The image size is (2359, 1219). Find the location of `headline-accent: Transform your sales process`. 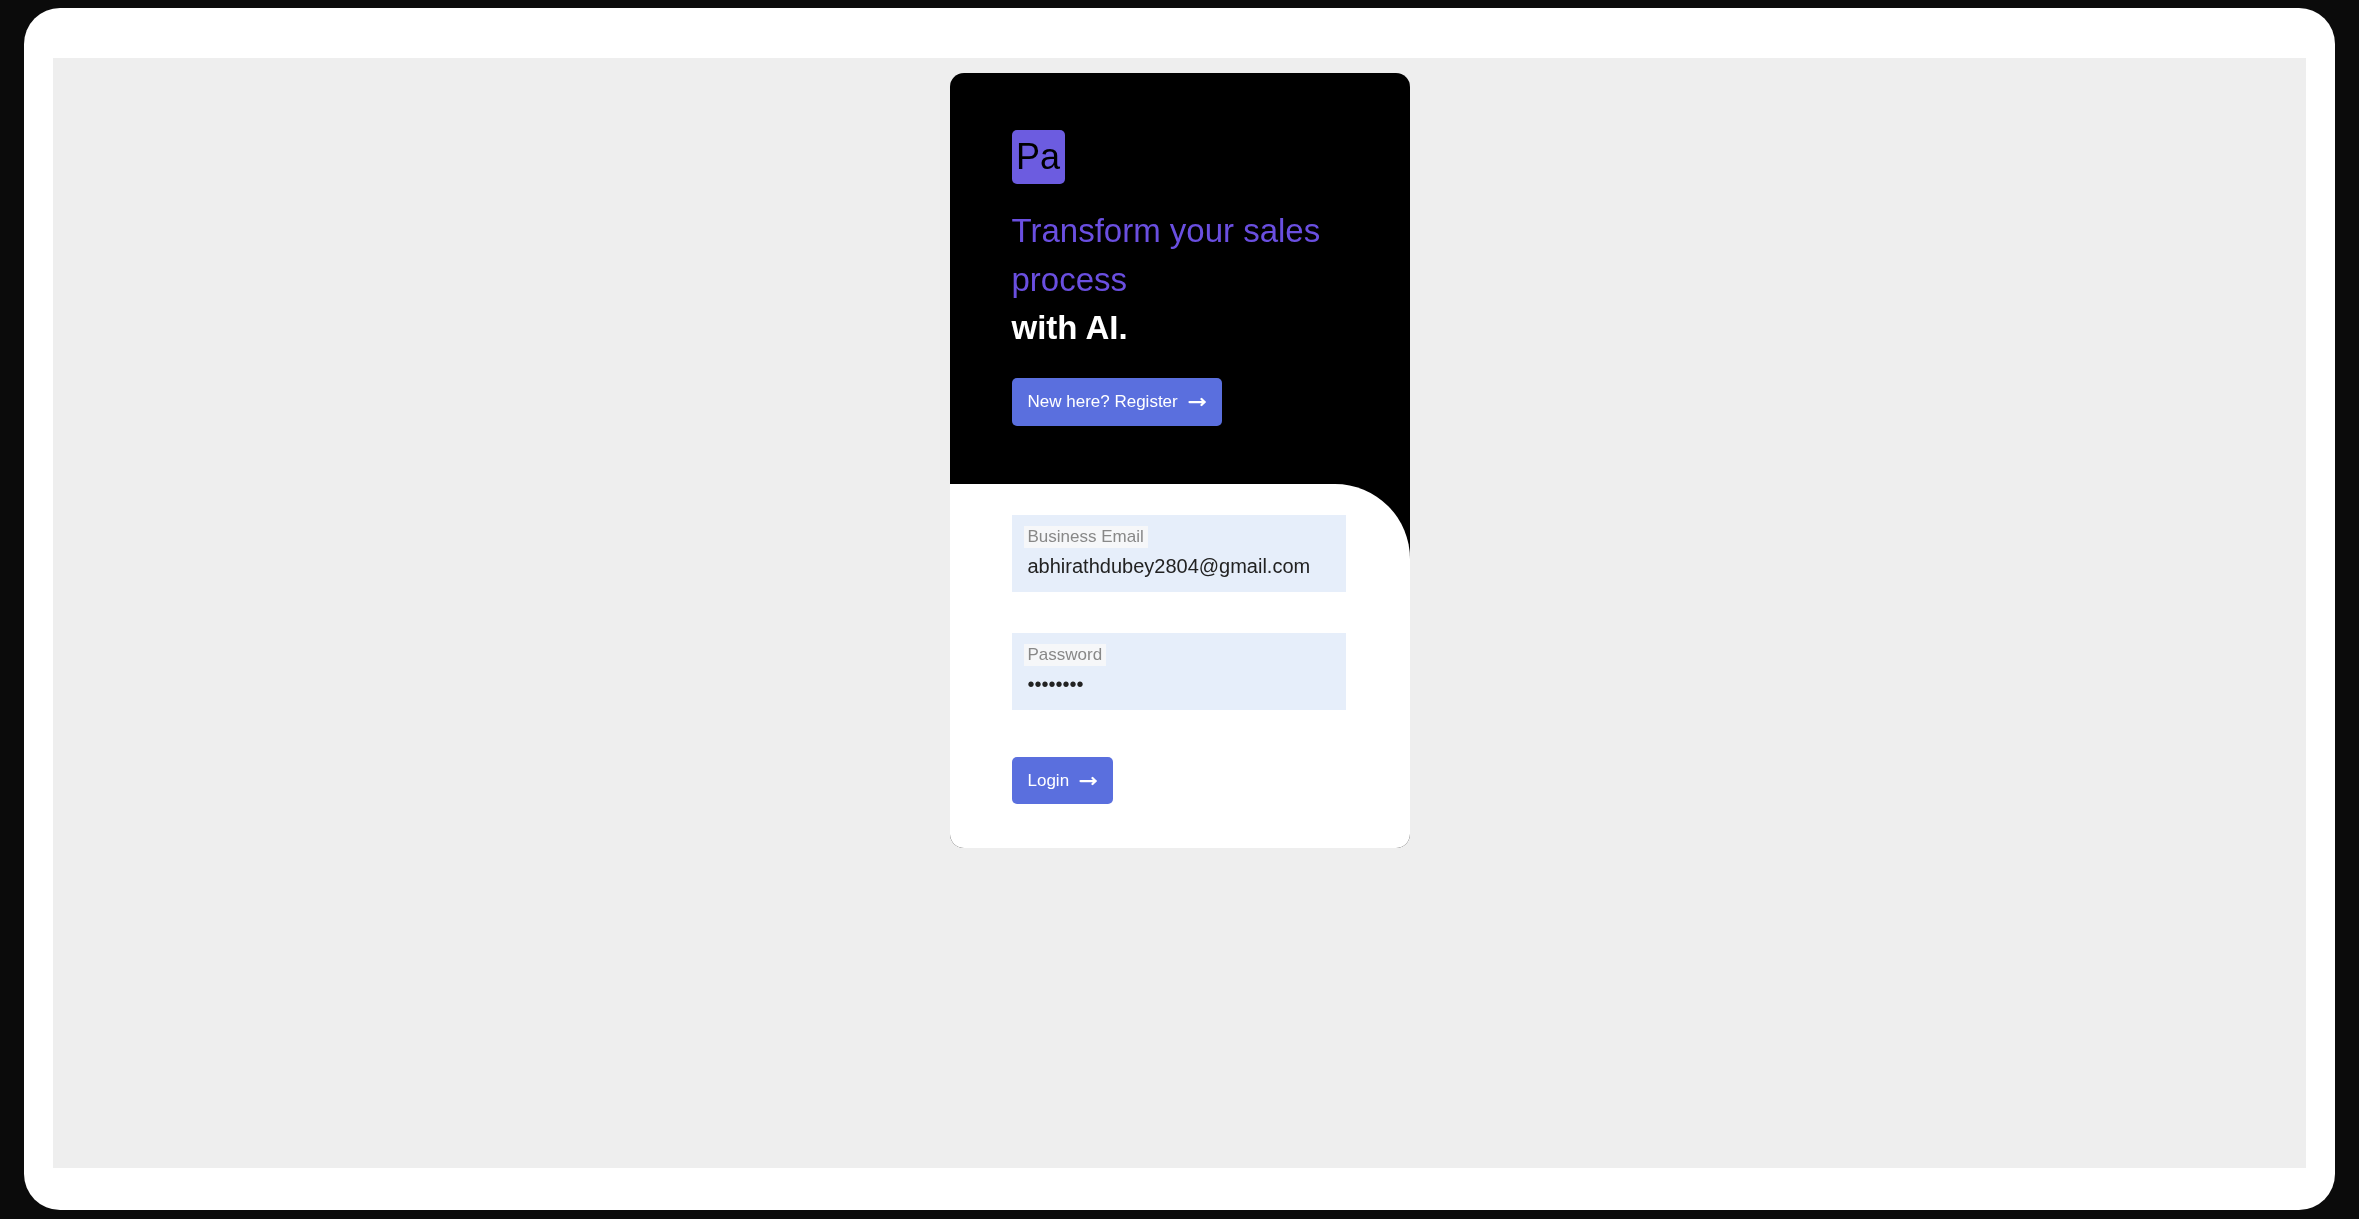

headline-accent: Transform your sales process is located at coordinates (1166, 255).